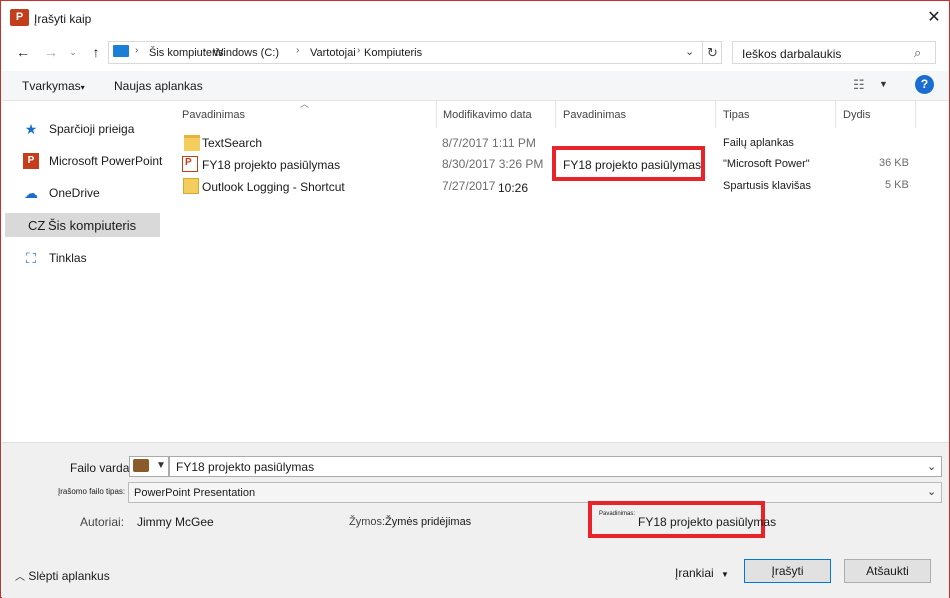 The width and height of the screenshot is (950, 598). I want to click on chevron-up-icon: ︿, so click(20, 577).